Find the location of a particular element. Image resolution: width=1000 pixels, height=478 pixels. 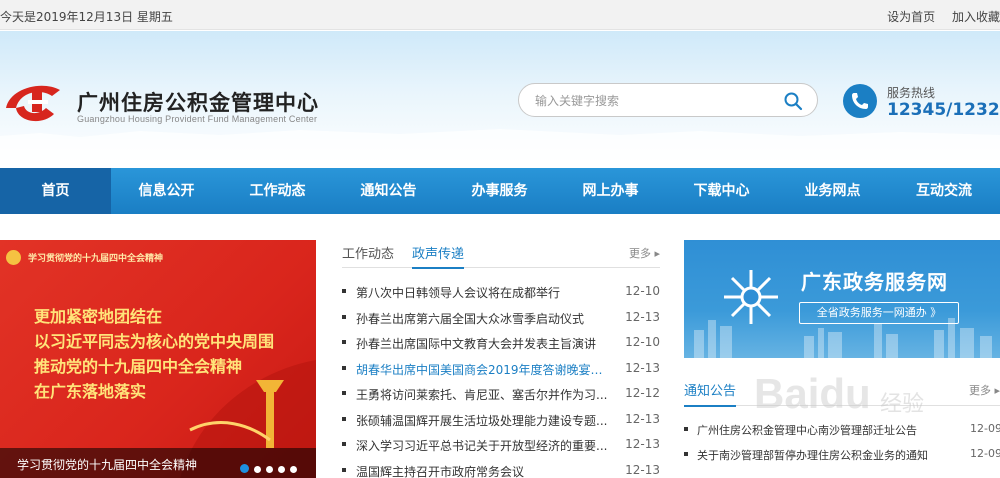

news-title: 孙春兰出席国际中文教育大会并发表主旨演讲 is located at coordinates (484, 343).